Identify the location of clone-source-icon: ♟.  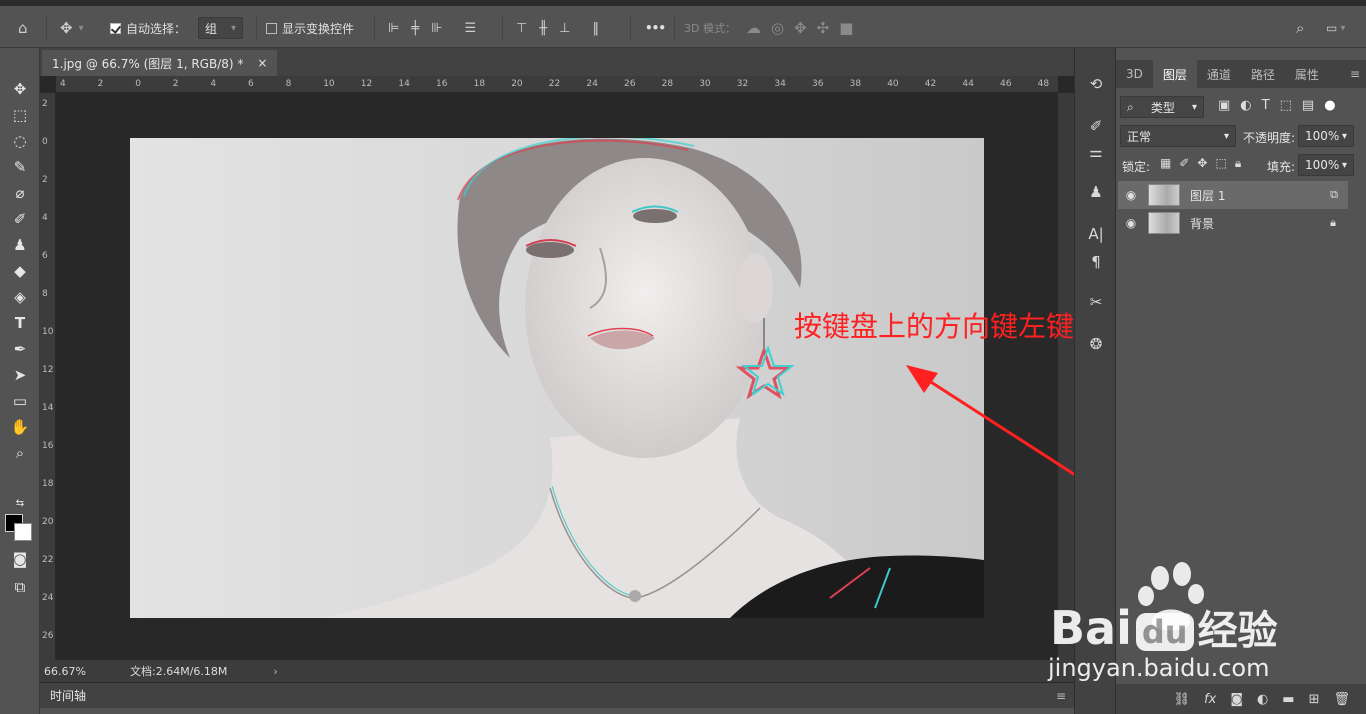
(1096, 192).